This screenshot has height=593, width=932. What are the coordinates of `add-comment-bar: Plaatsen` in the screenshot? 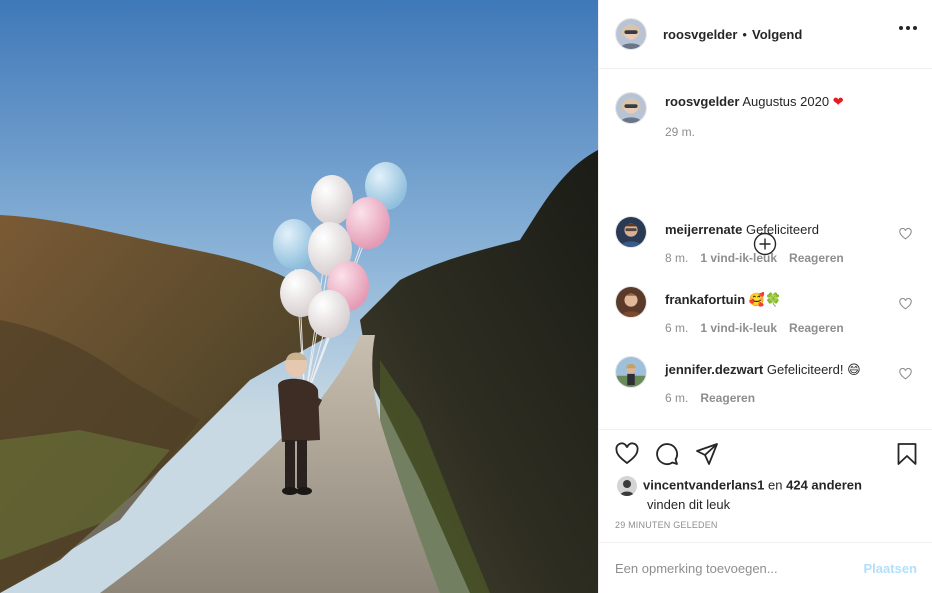 It's located at (765, 567).